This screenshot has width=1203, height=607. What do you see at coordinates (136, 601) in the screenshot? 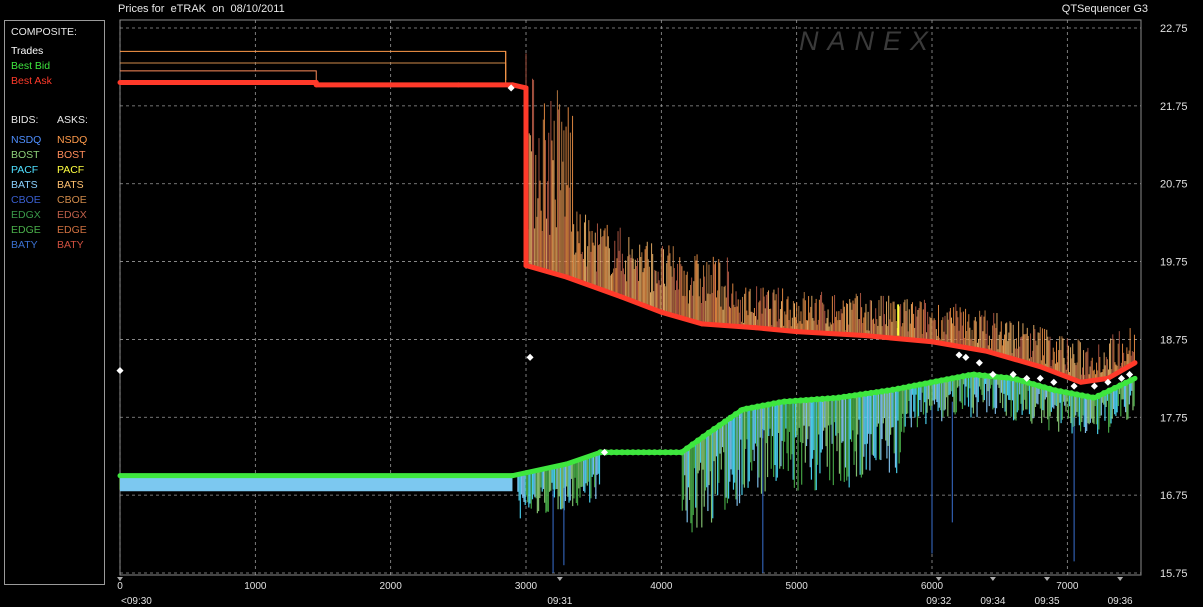
I see `time-label: <09:30` at bounding box center [136, 601].